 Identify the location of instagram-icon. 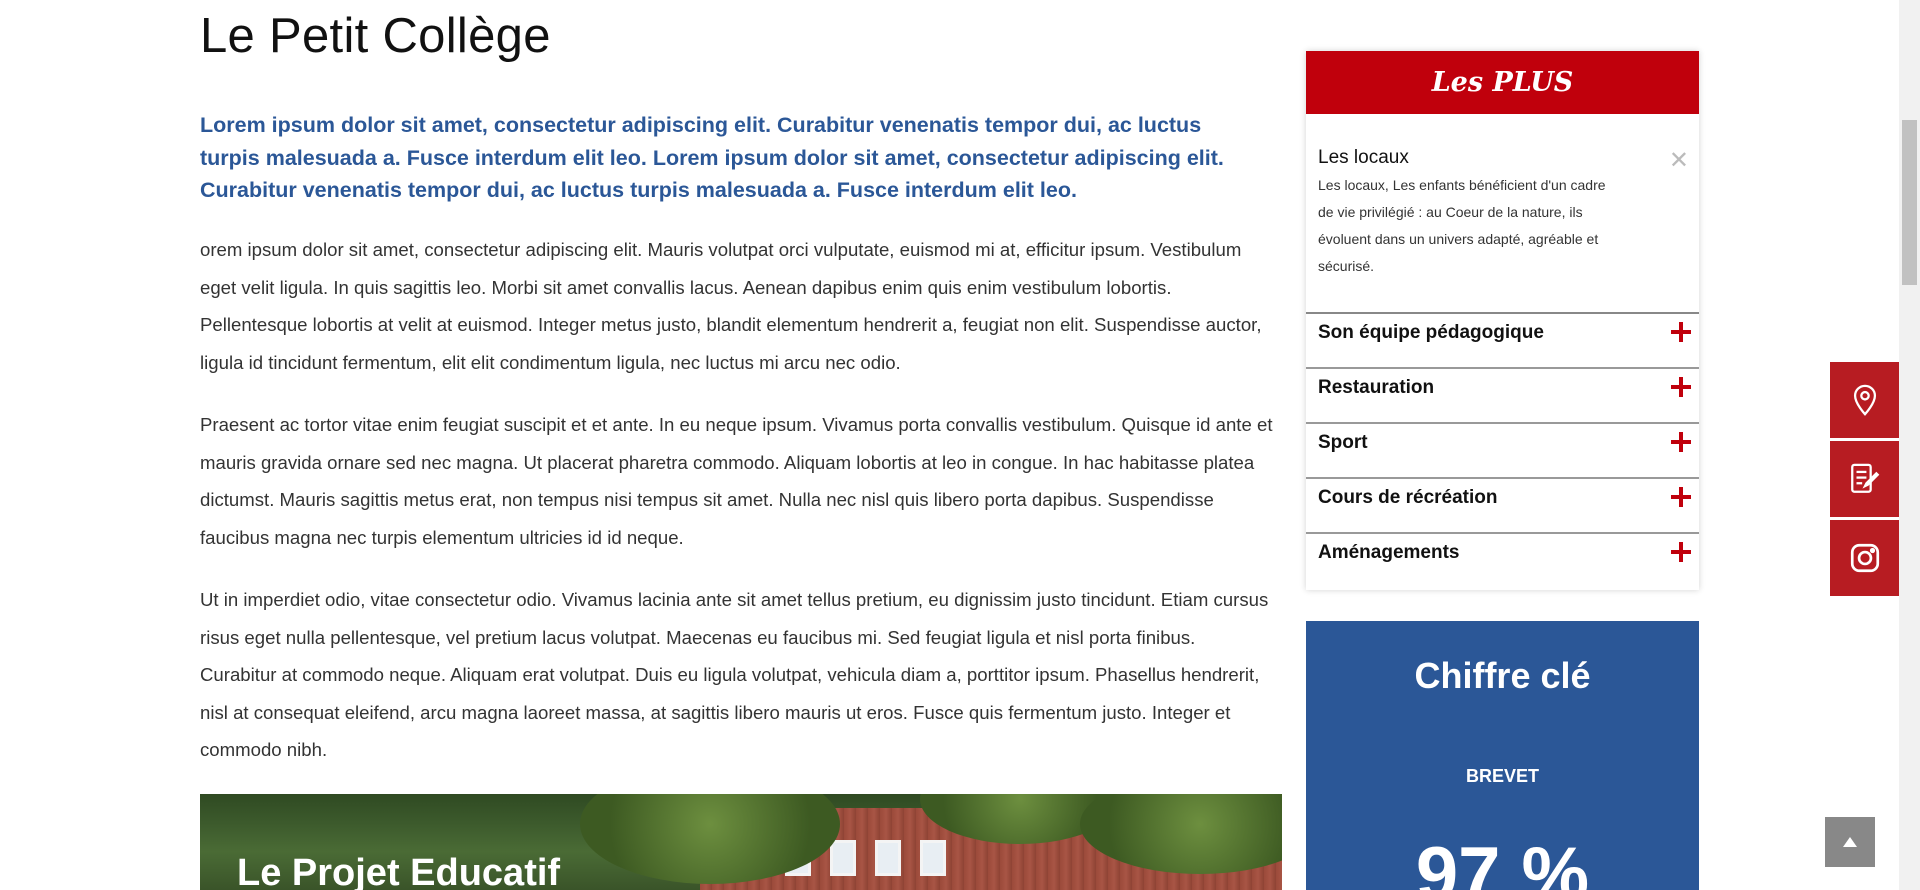
(1865, 558).